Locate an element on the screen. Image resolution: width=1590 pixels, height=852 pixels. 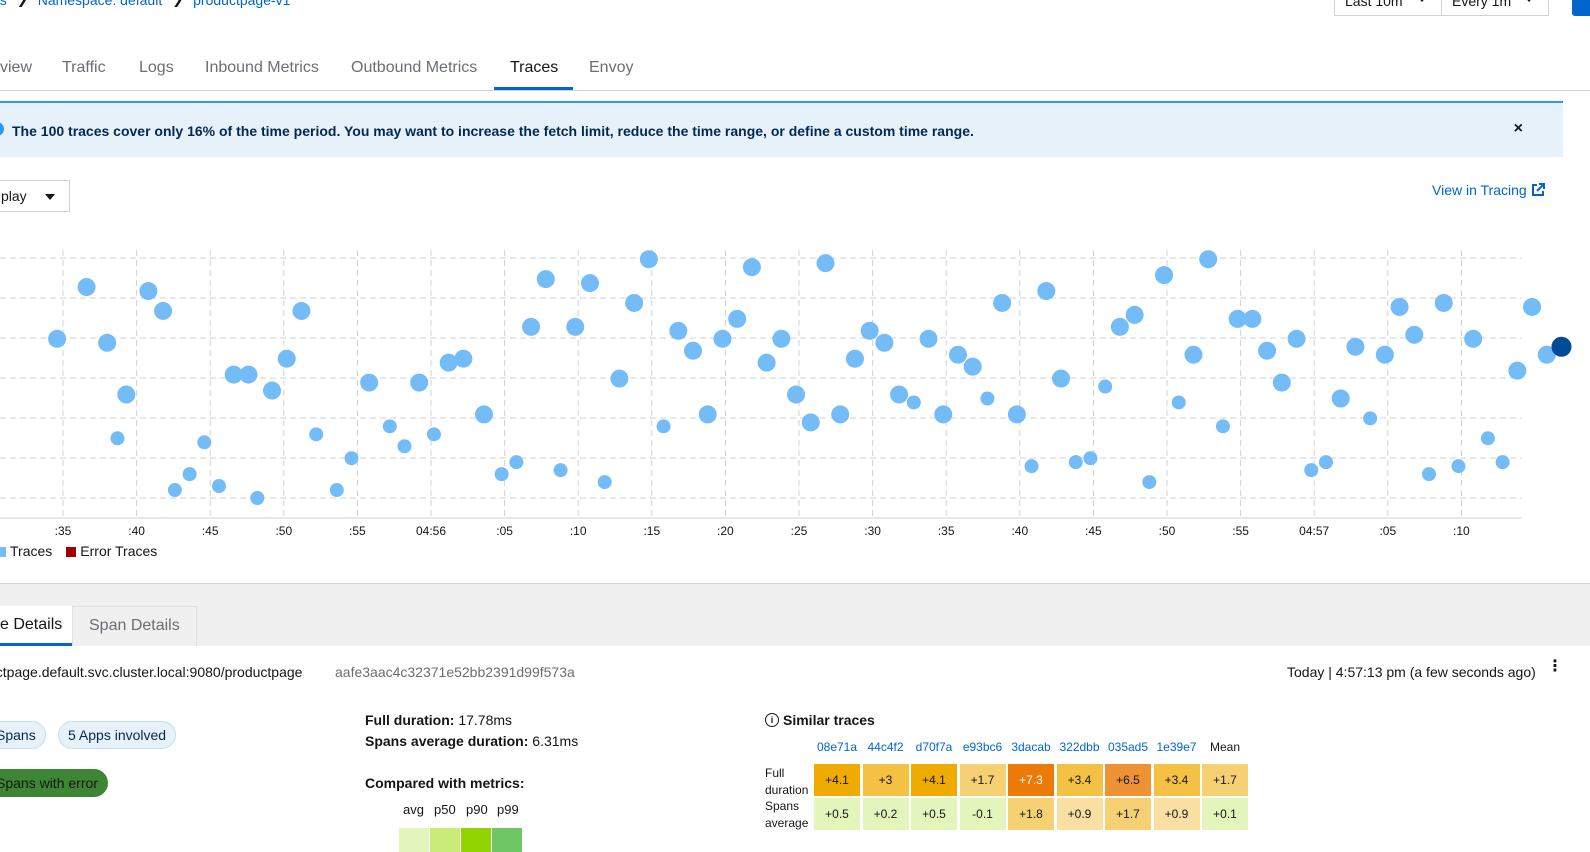
close-icon: × is located at coordinates (1518, 129).